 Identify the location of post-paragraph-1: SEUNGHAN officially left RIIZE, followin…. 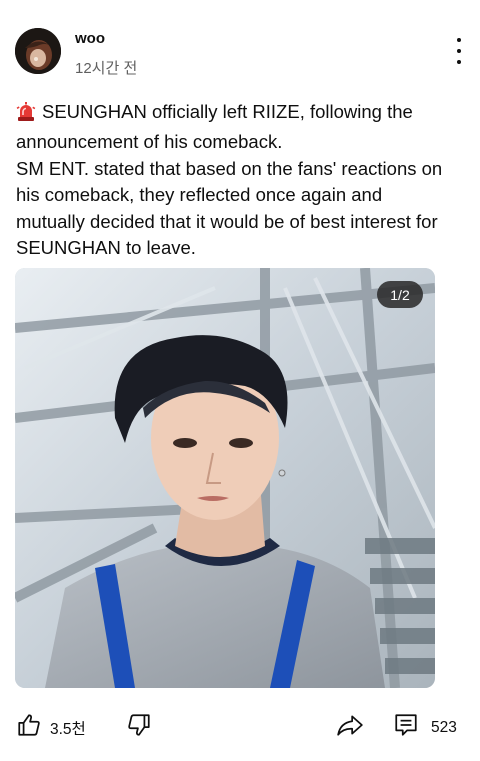
(236, 127).